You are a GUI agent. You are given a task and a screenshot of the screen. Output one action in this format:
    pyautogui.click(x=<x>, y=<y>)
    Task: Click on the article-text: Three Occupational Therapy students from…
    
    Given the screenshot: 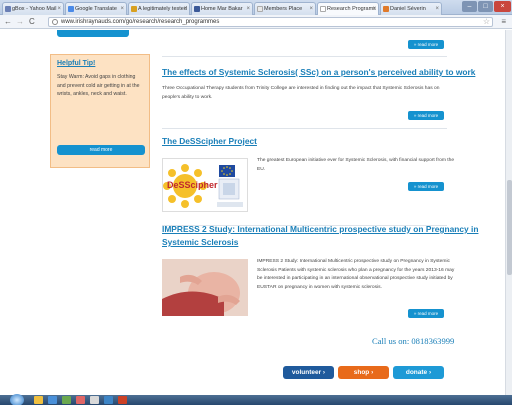 What is the action you would take?
    pyautogui.click(x=301, y=93)
    